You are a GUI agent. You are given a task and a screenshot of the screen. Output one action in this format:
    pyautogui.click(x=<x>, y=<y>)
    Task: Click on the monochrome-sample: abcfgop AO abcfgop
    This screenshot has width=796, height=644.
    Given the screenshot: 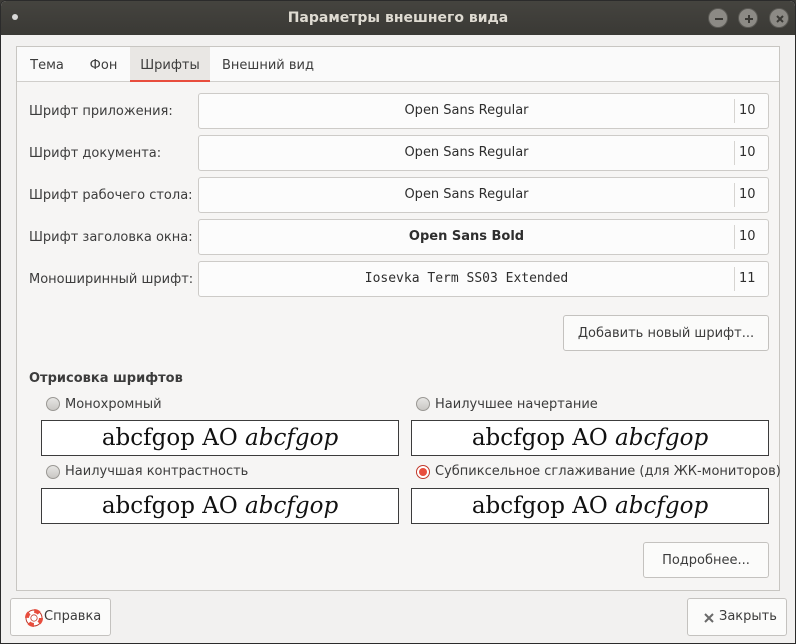 What is the action you would take?
    pyautogui.click(x=220, y=438)
    